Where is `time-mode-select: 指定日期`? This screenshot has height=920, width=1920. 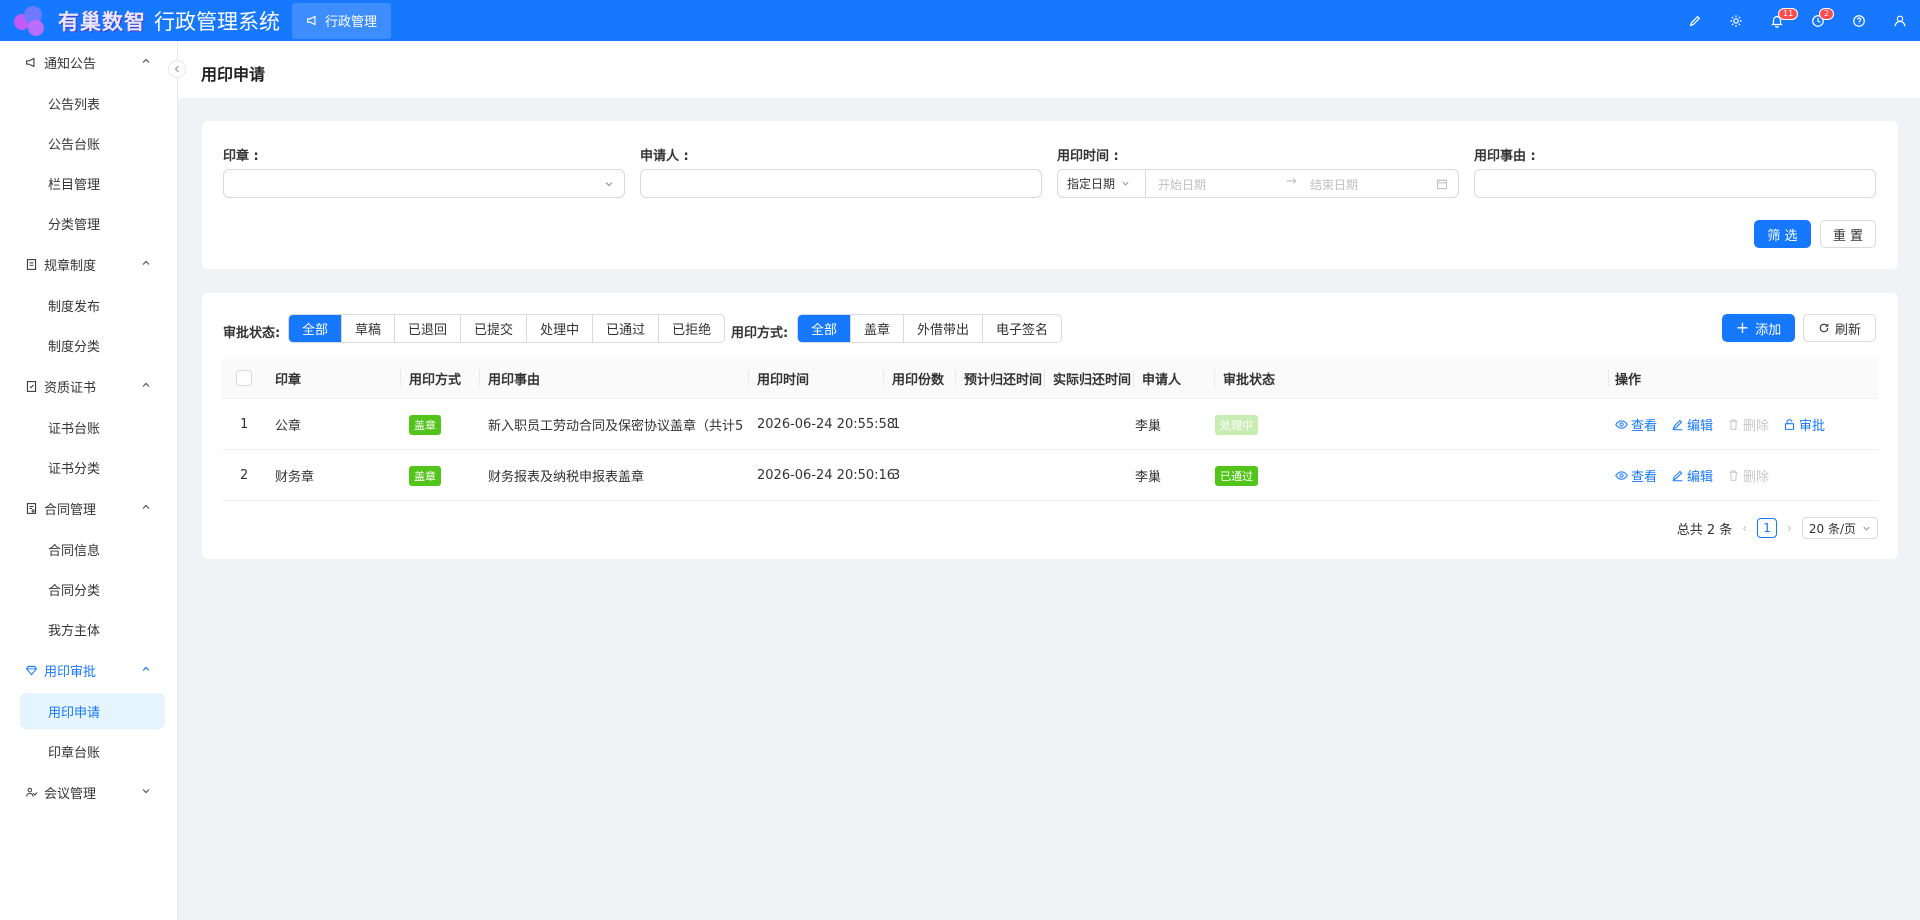 time-mode-select: 指定日期 is located at coordinates (1102, 183).